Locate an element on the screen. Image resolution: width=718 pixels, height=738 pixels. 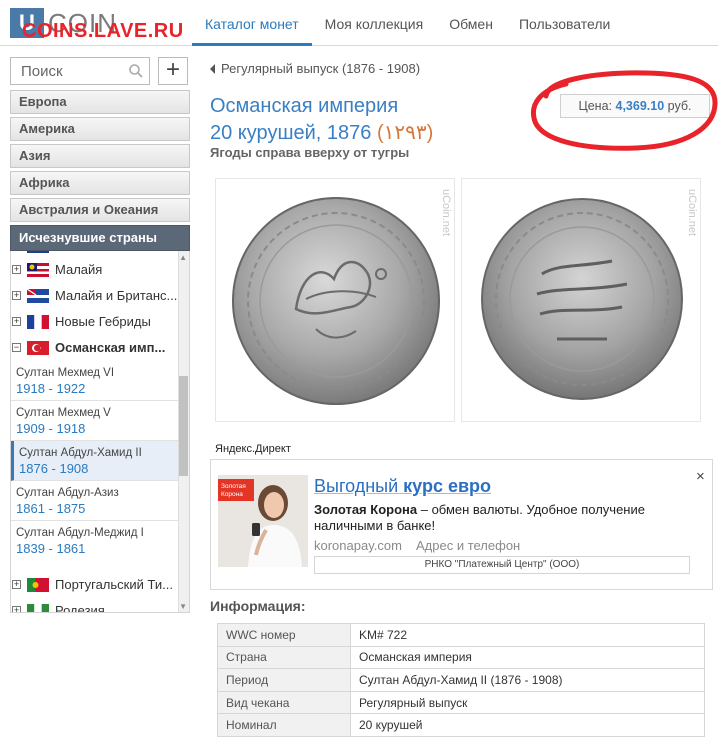
site-logo: U COIN COINS.LAVE.RU is located at coordinates (96, 24).